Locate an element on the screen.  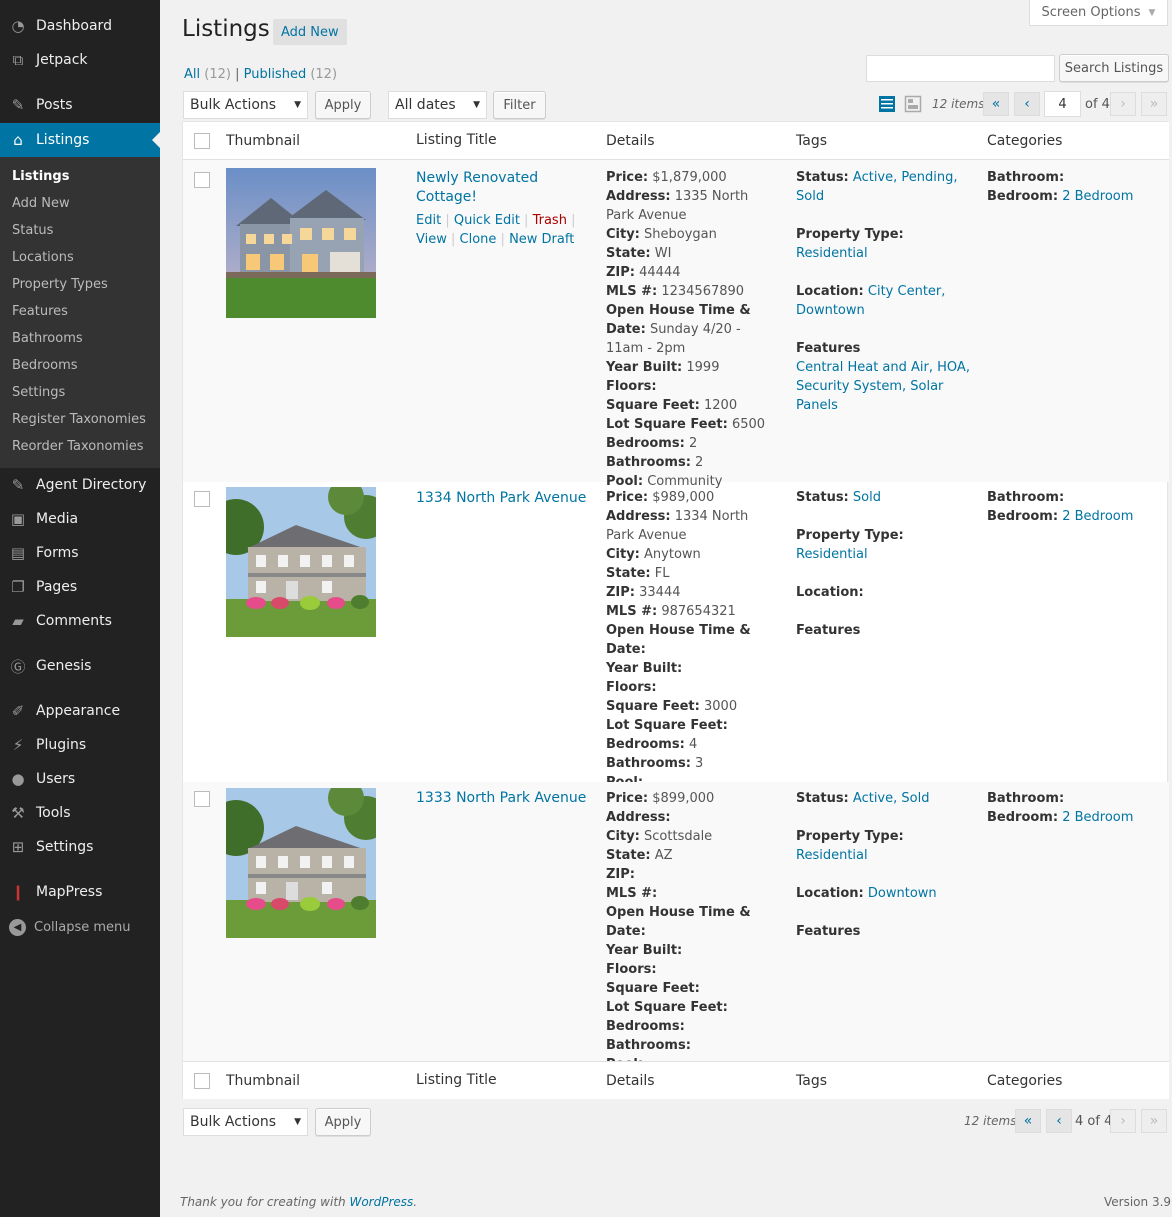
submenu-features: Features is located at coordinates (40, 311).